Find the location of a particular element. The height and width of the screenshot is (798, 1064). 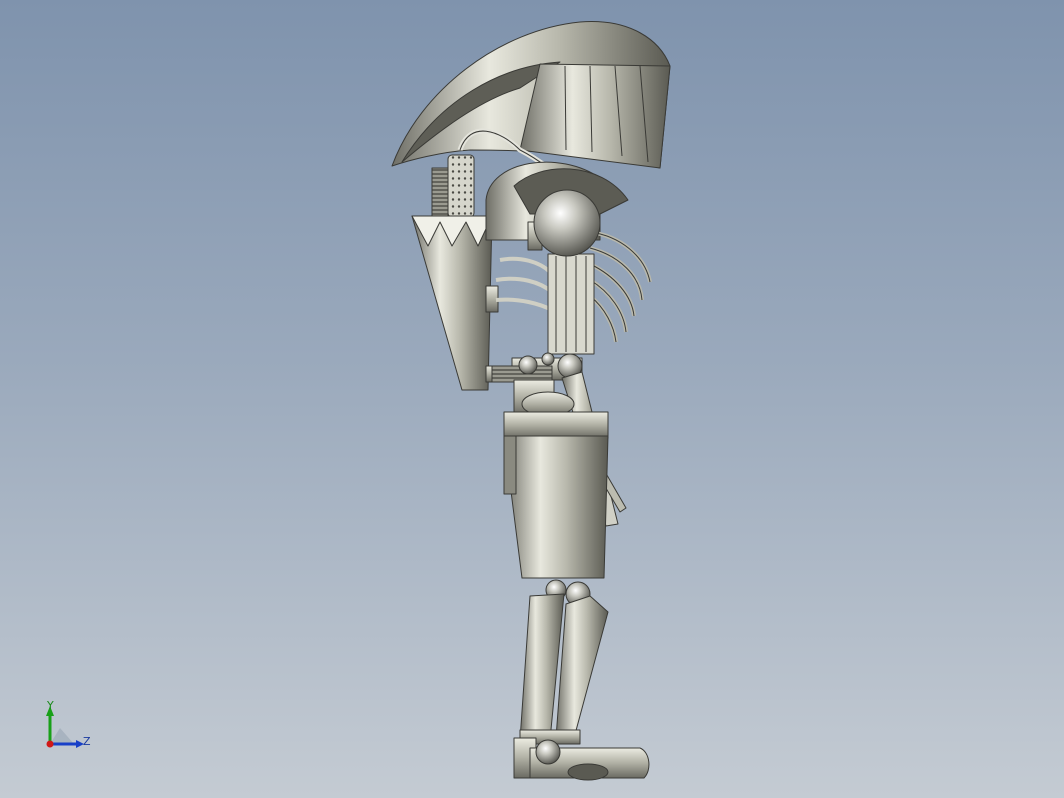

triad-y-label: Y is located at coordinates (50, 705).